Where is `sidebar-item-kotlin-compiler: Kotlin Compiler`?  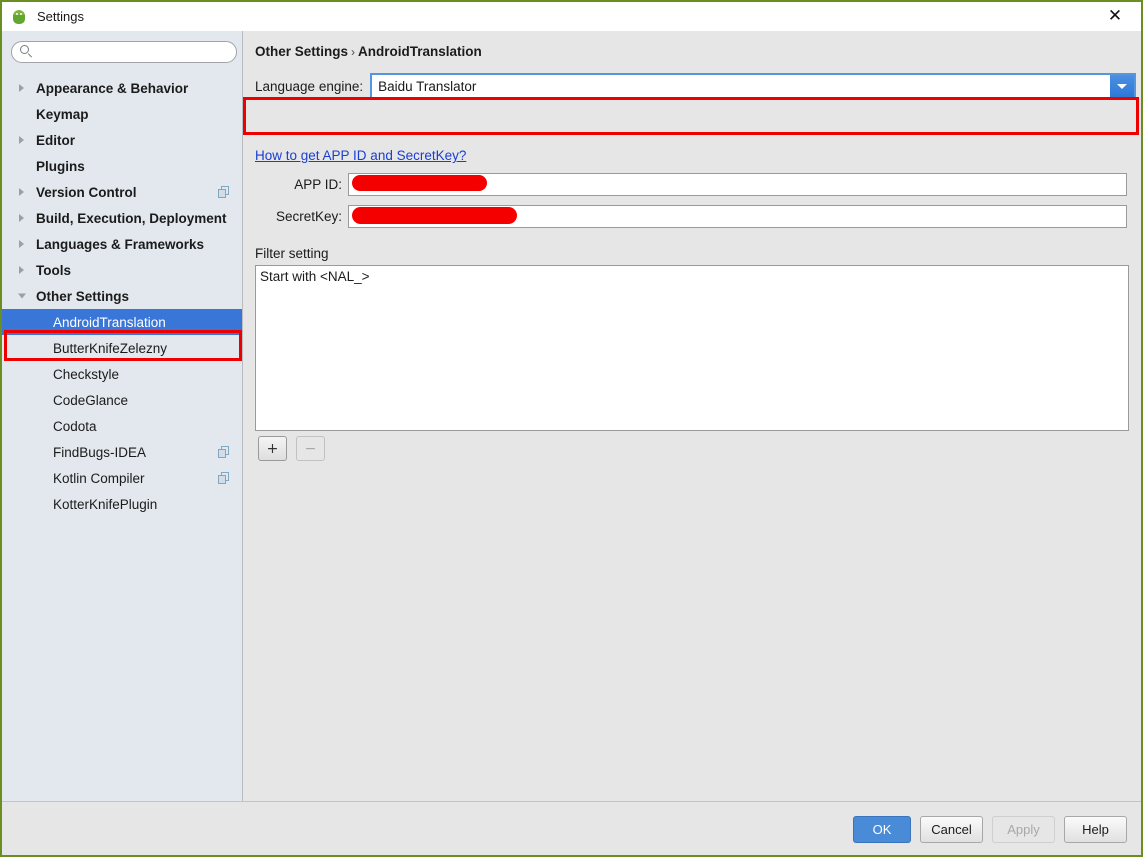
sidebar-item-kotlin-compiler: Kotlin Compiler is located at coordinates (122, 478).